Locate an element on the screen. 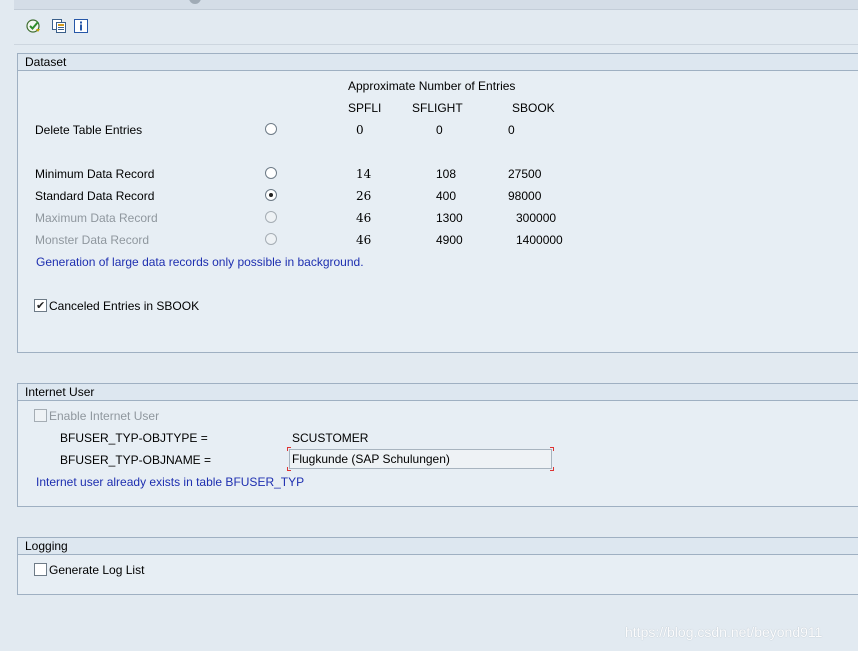 The height and width of the screenshot is (651, 858). objname-label: BFUSER_TYP-OBJNAME = is located at coordinates (136, 460).